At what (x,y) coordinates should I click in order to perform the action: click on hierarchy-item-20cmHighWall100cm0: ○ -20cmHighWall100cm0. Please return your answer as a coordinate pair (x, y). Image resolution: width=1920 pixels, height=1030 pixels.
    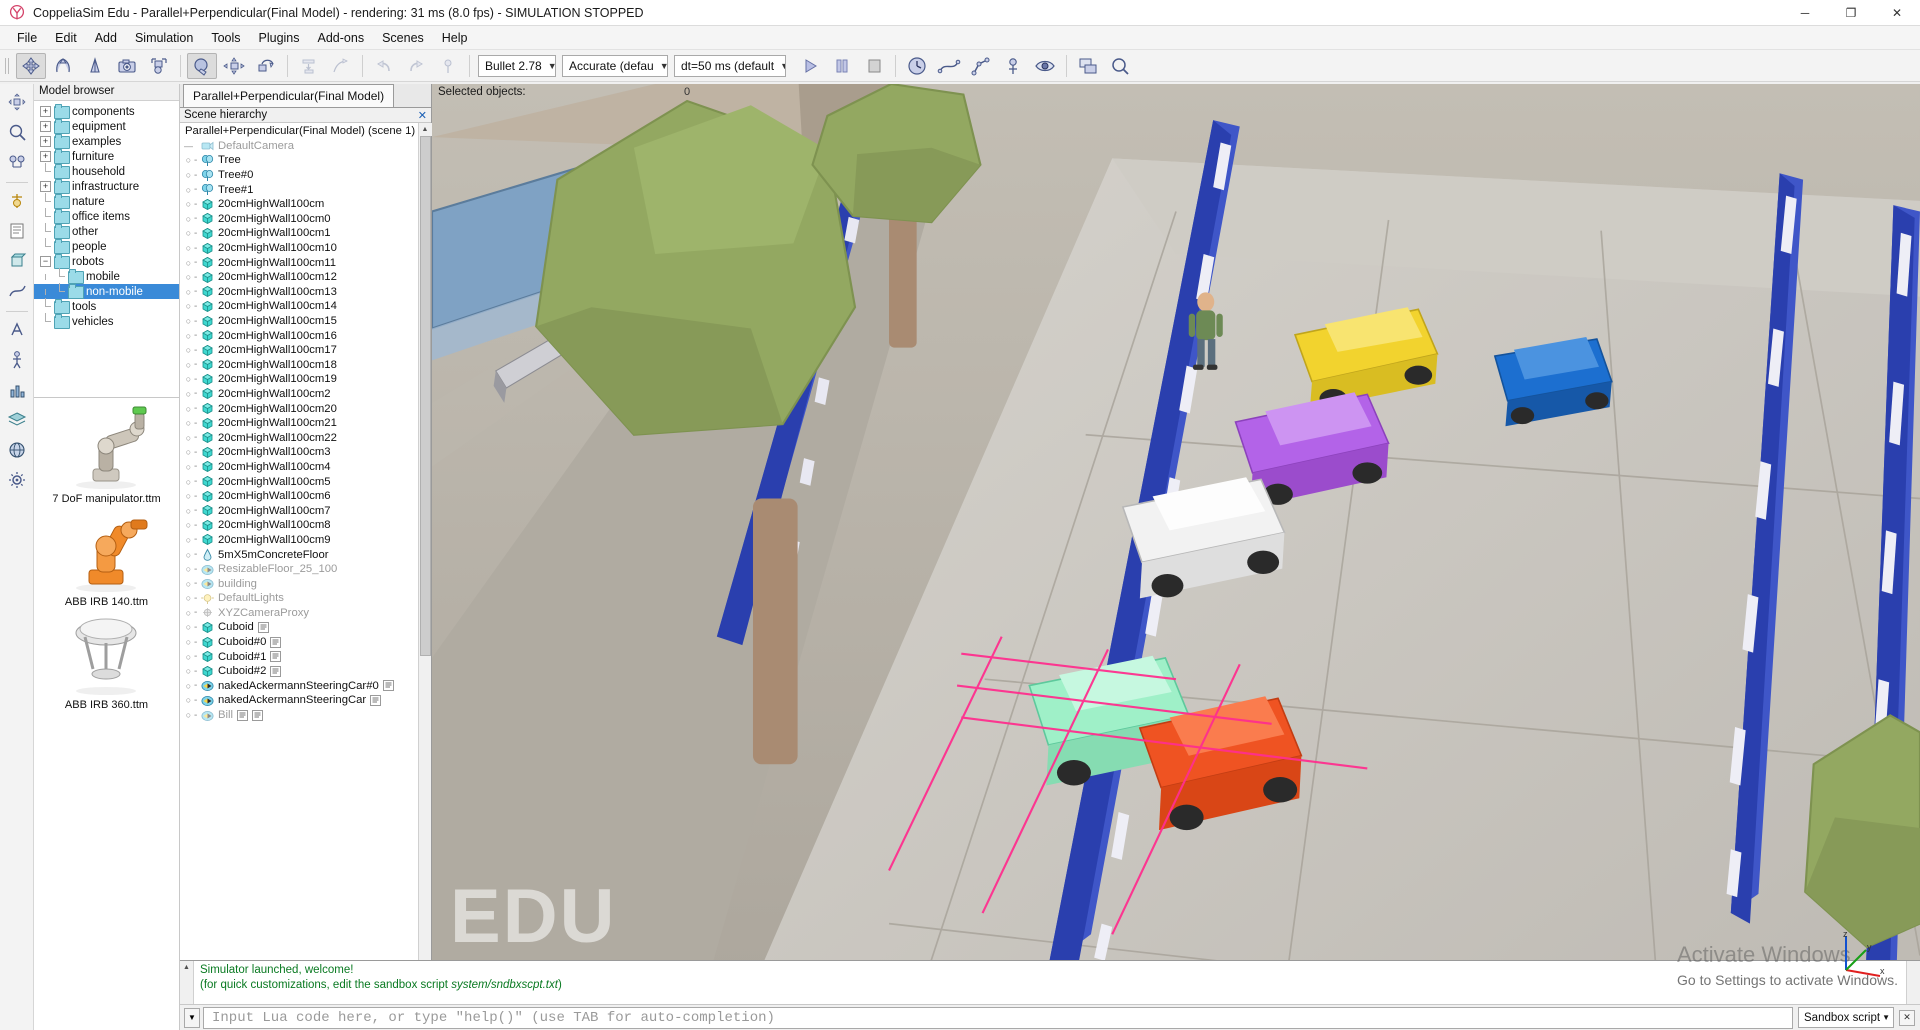
    Looking at the image, I should click on (299, 219).